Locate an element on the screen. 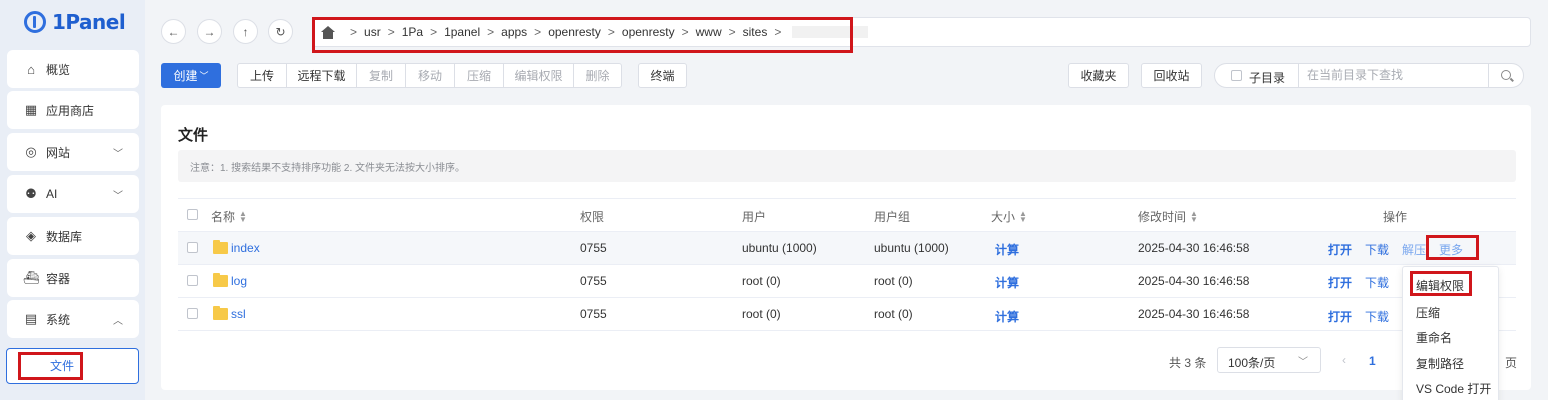 The height and width of the screenshot is (400, 1548). column-header-size: 大小 ▲ ▼ is located at coordinates (1009, 216).